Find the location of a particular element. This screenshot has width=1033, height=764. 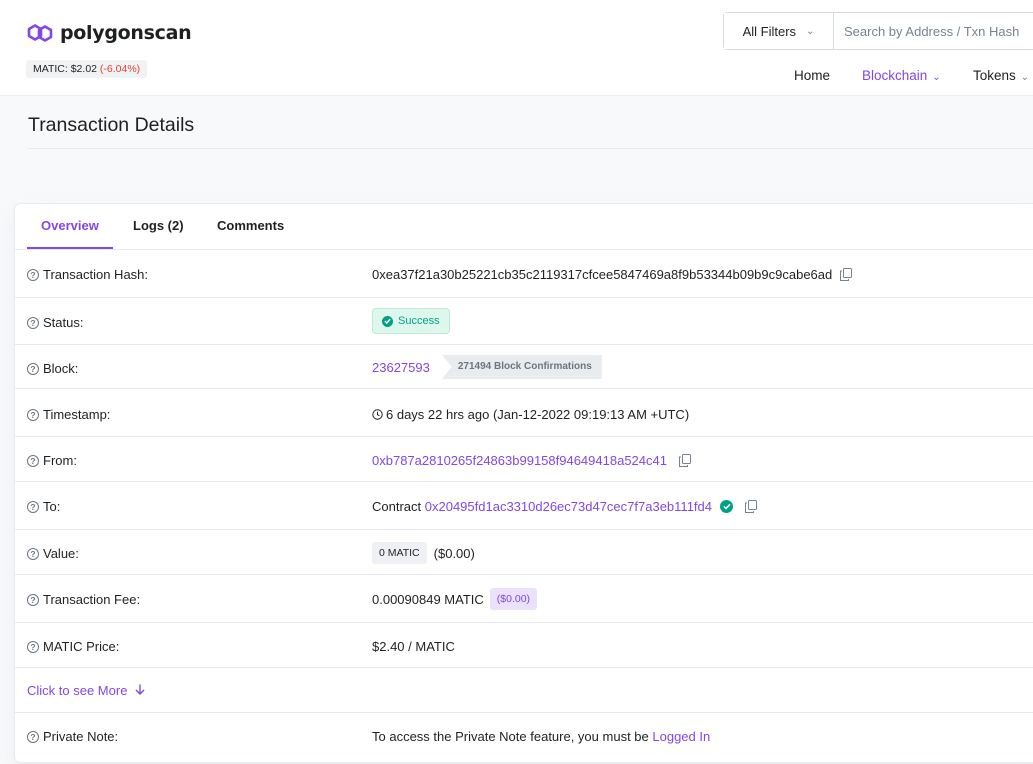

nav-tokens: Tokens ⌄ is located at coordinates (1001, 75).